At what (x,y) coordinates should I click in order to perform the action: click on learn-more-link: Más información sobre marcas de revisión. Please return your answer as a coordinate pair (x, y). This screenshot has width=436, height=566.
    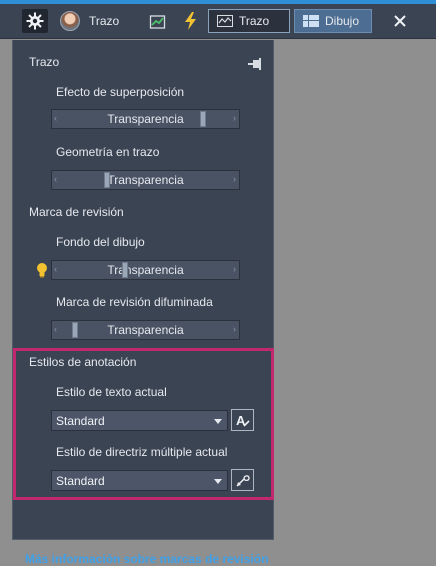
    Looking at the image, I should click on (146, 559).